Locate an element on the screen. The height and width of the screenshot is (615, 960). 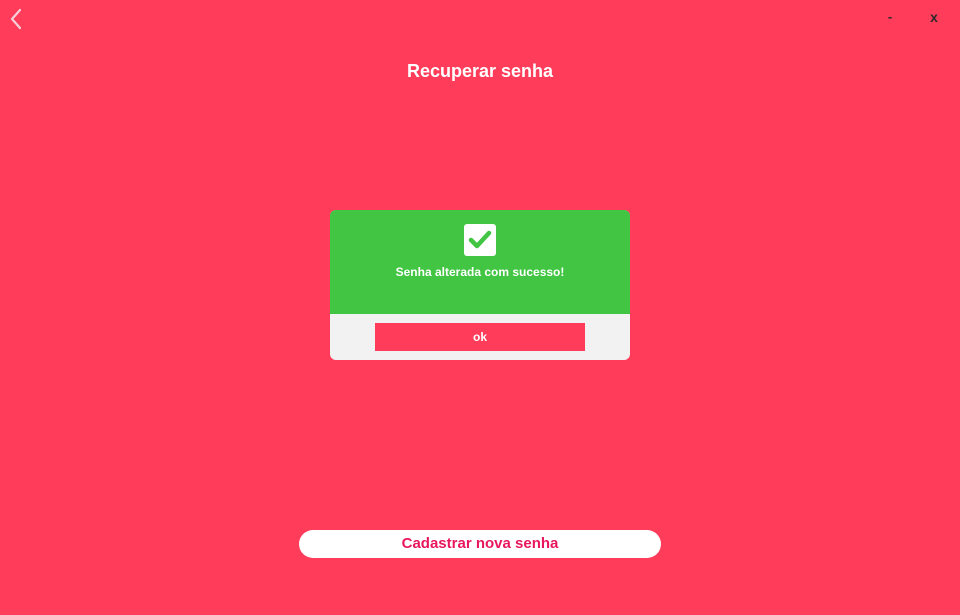
back-button is located at coordinates (18, 19).